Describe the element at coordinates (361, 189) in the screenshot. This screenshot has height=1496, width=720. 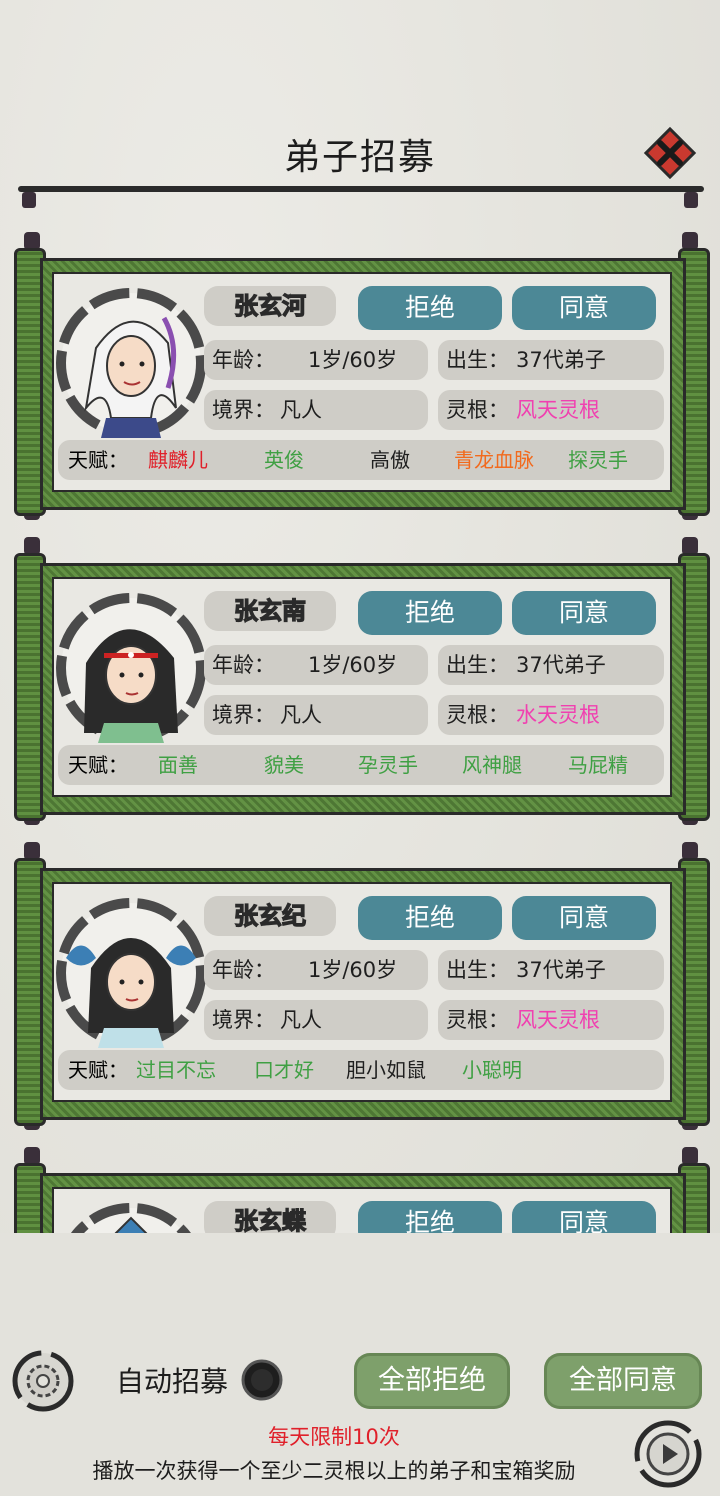
I see `header-divider` at that location.